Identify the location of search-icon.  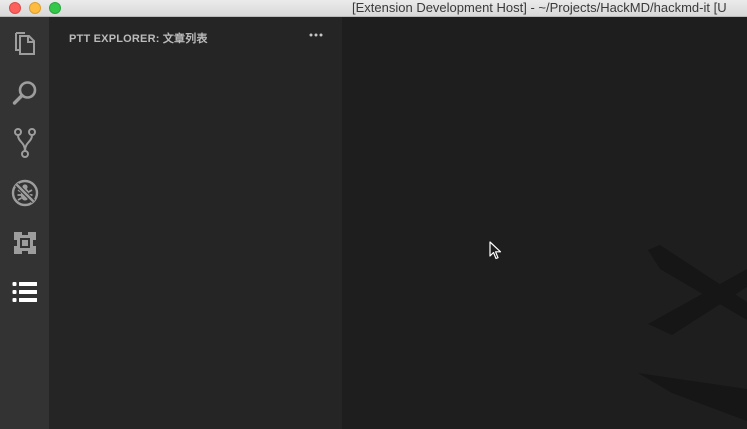
(24, 93).